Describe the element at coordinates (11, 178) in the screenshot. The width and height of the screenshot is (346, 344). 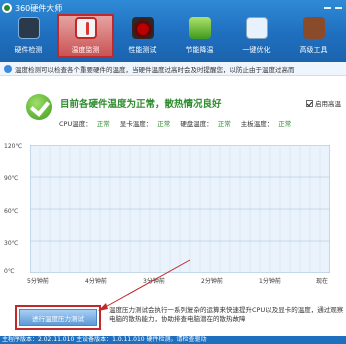
I see `y-tick-label: 90℃` at that location.